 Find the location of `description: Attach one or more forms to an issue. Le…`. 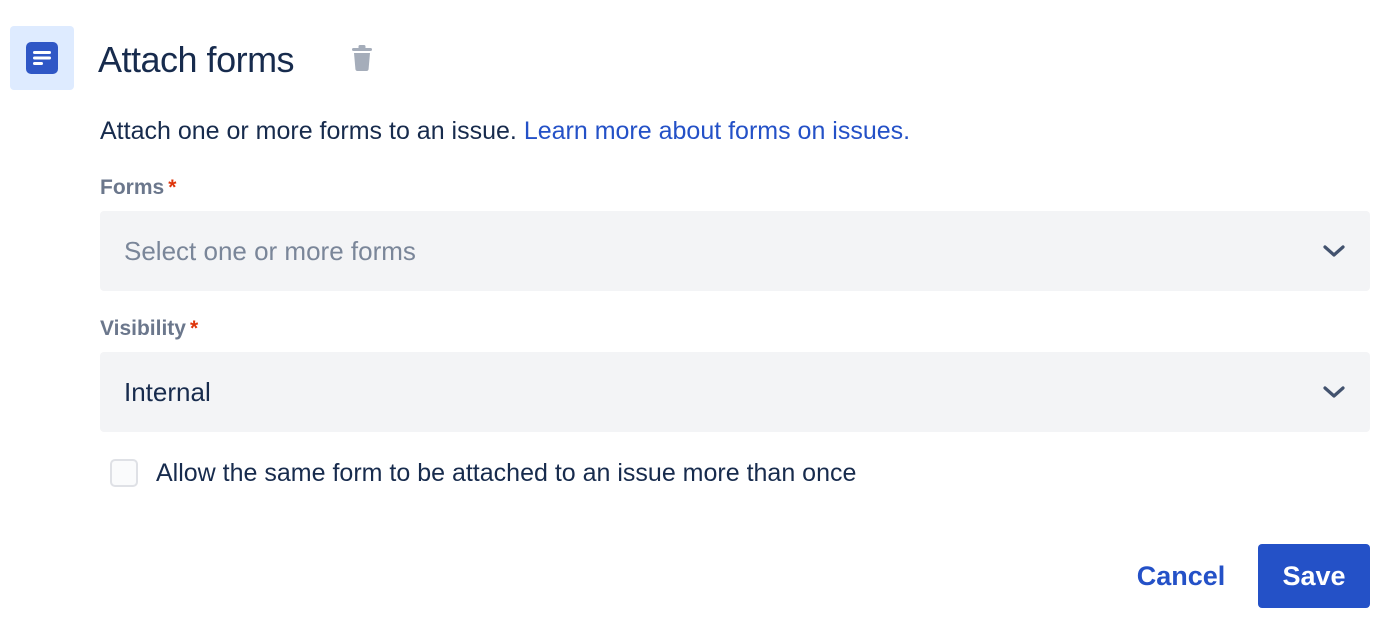

description: Attach one or more forms to an issue. Le… is located at coordinates (505, 131).